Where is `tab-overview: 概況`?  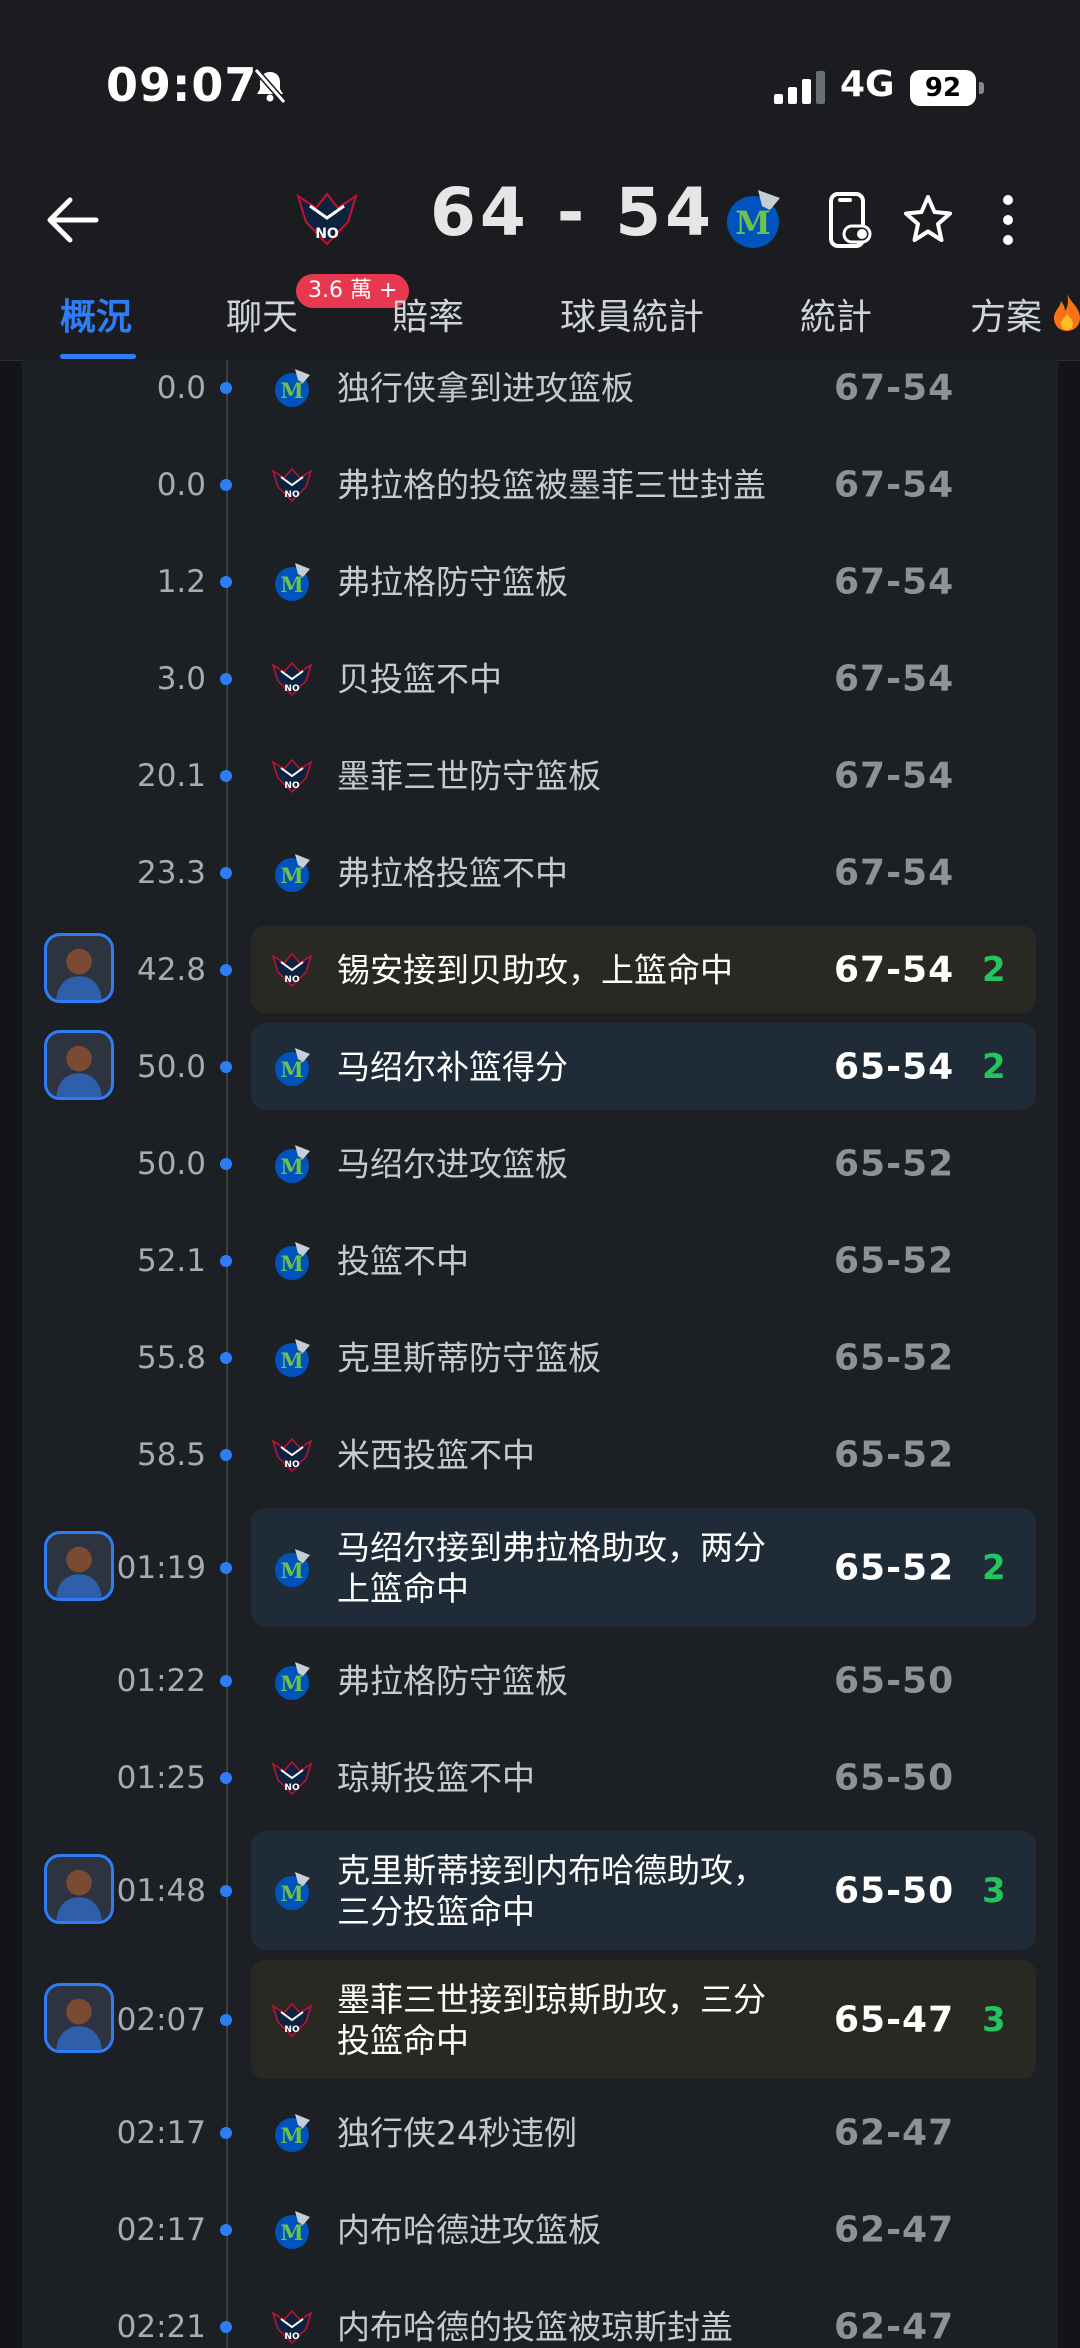 tab-overview: 概況 is located at coordinates (96, 314).